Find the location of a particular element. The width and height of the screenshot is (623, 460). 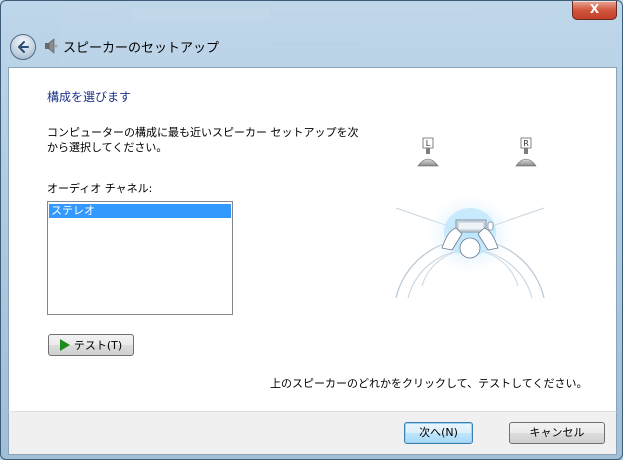

back-arrow-icon is located at coordinates (23, 47).